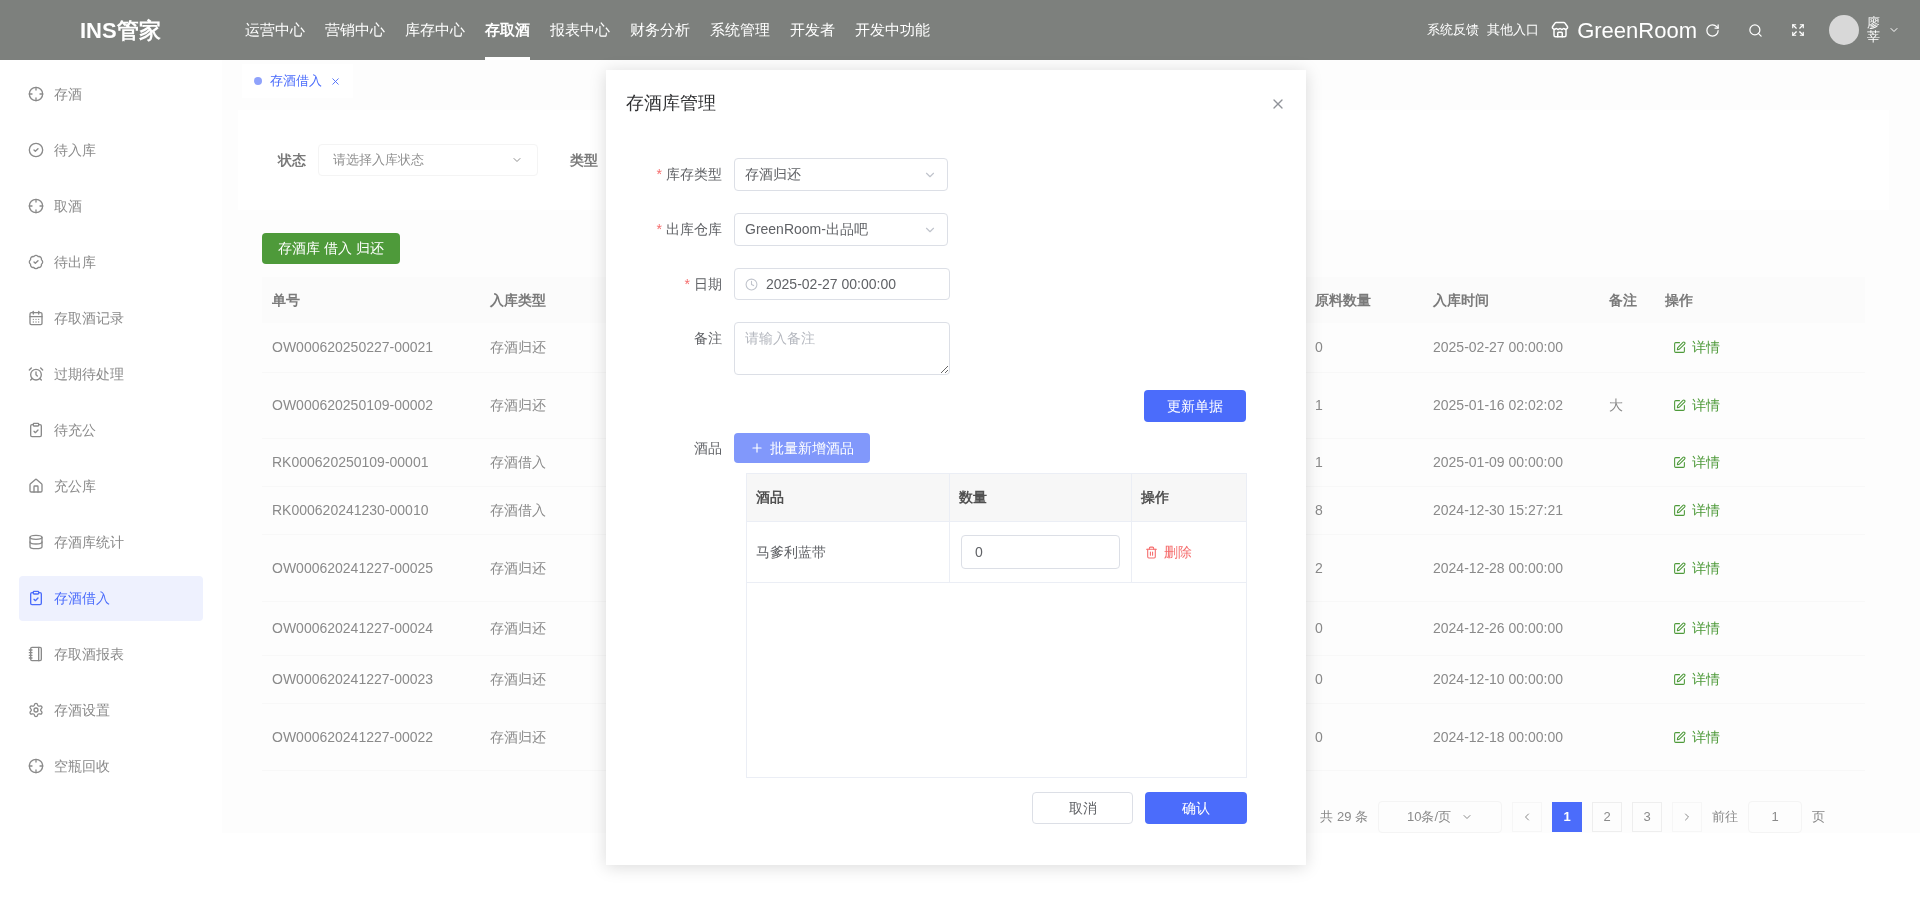 Image resolution: width=1920 pixels, height=911 pixels. Describe the element at coordinates (353, 405) in the screenshot. I see `table-cell-text: OW000620250109-00002` at that location.